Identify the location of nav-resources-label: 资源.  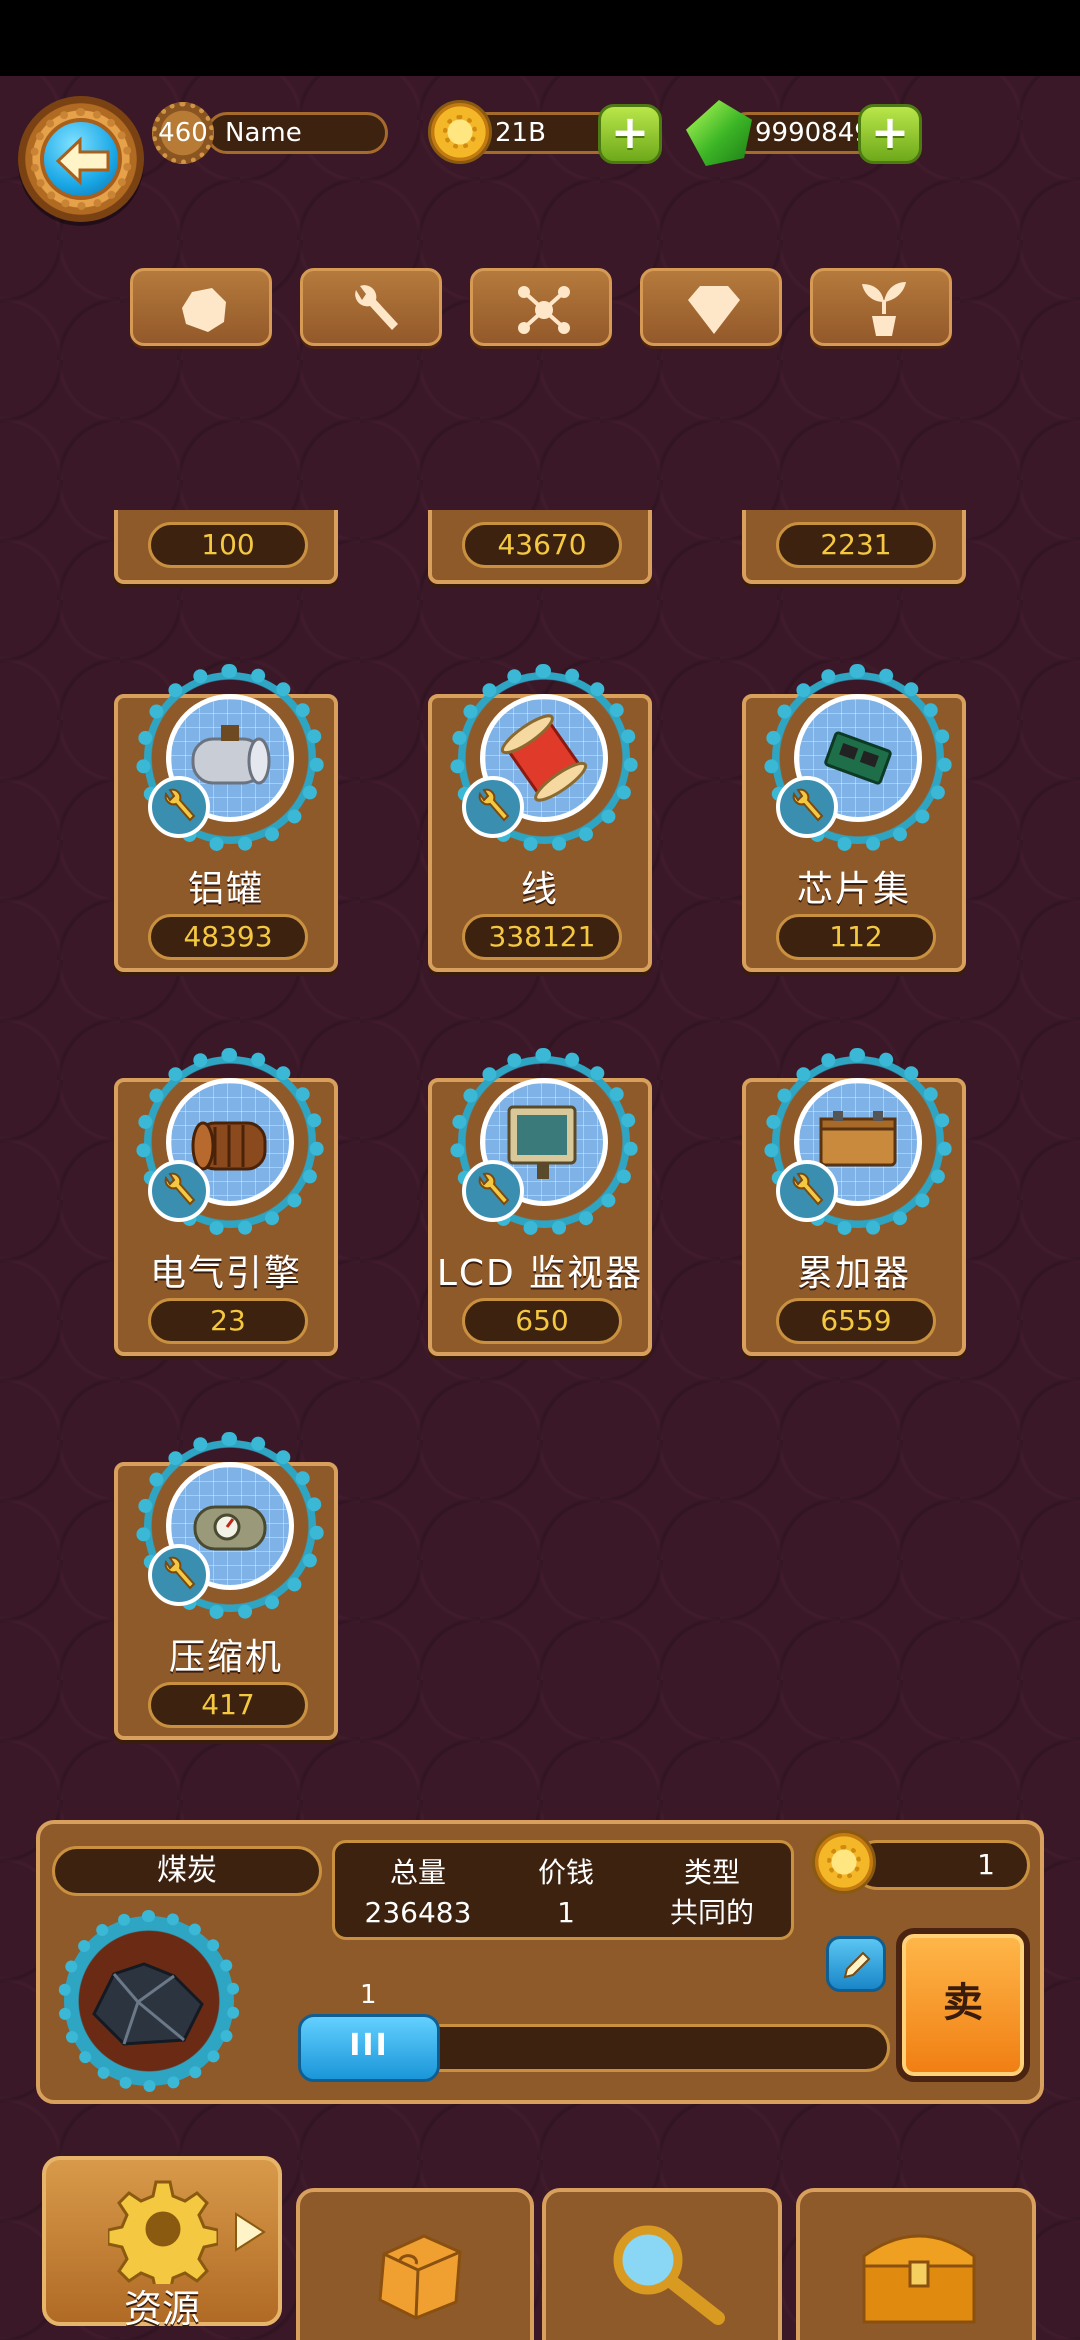
(161, 2309).